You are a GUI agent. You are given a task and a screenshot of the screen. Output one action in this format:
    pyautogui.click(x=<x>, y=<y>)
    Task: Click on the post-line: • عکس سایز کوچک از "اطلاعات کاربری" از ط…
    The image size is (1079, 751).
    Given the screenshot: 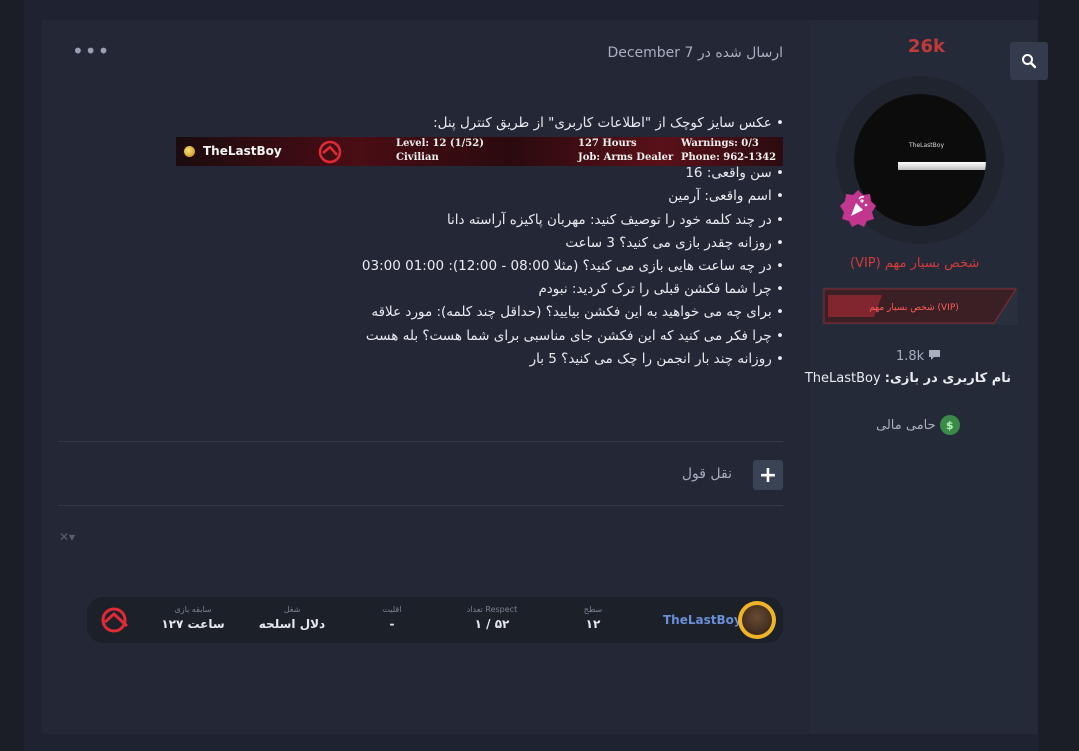 What is the action you would take?
    pyautogui.click(x=608, y=123)
    